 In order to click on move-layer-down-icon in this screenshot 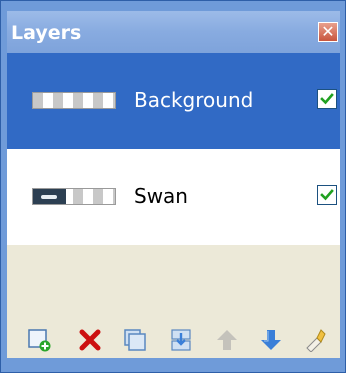, I will do `click(271, 340)`.